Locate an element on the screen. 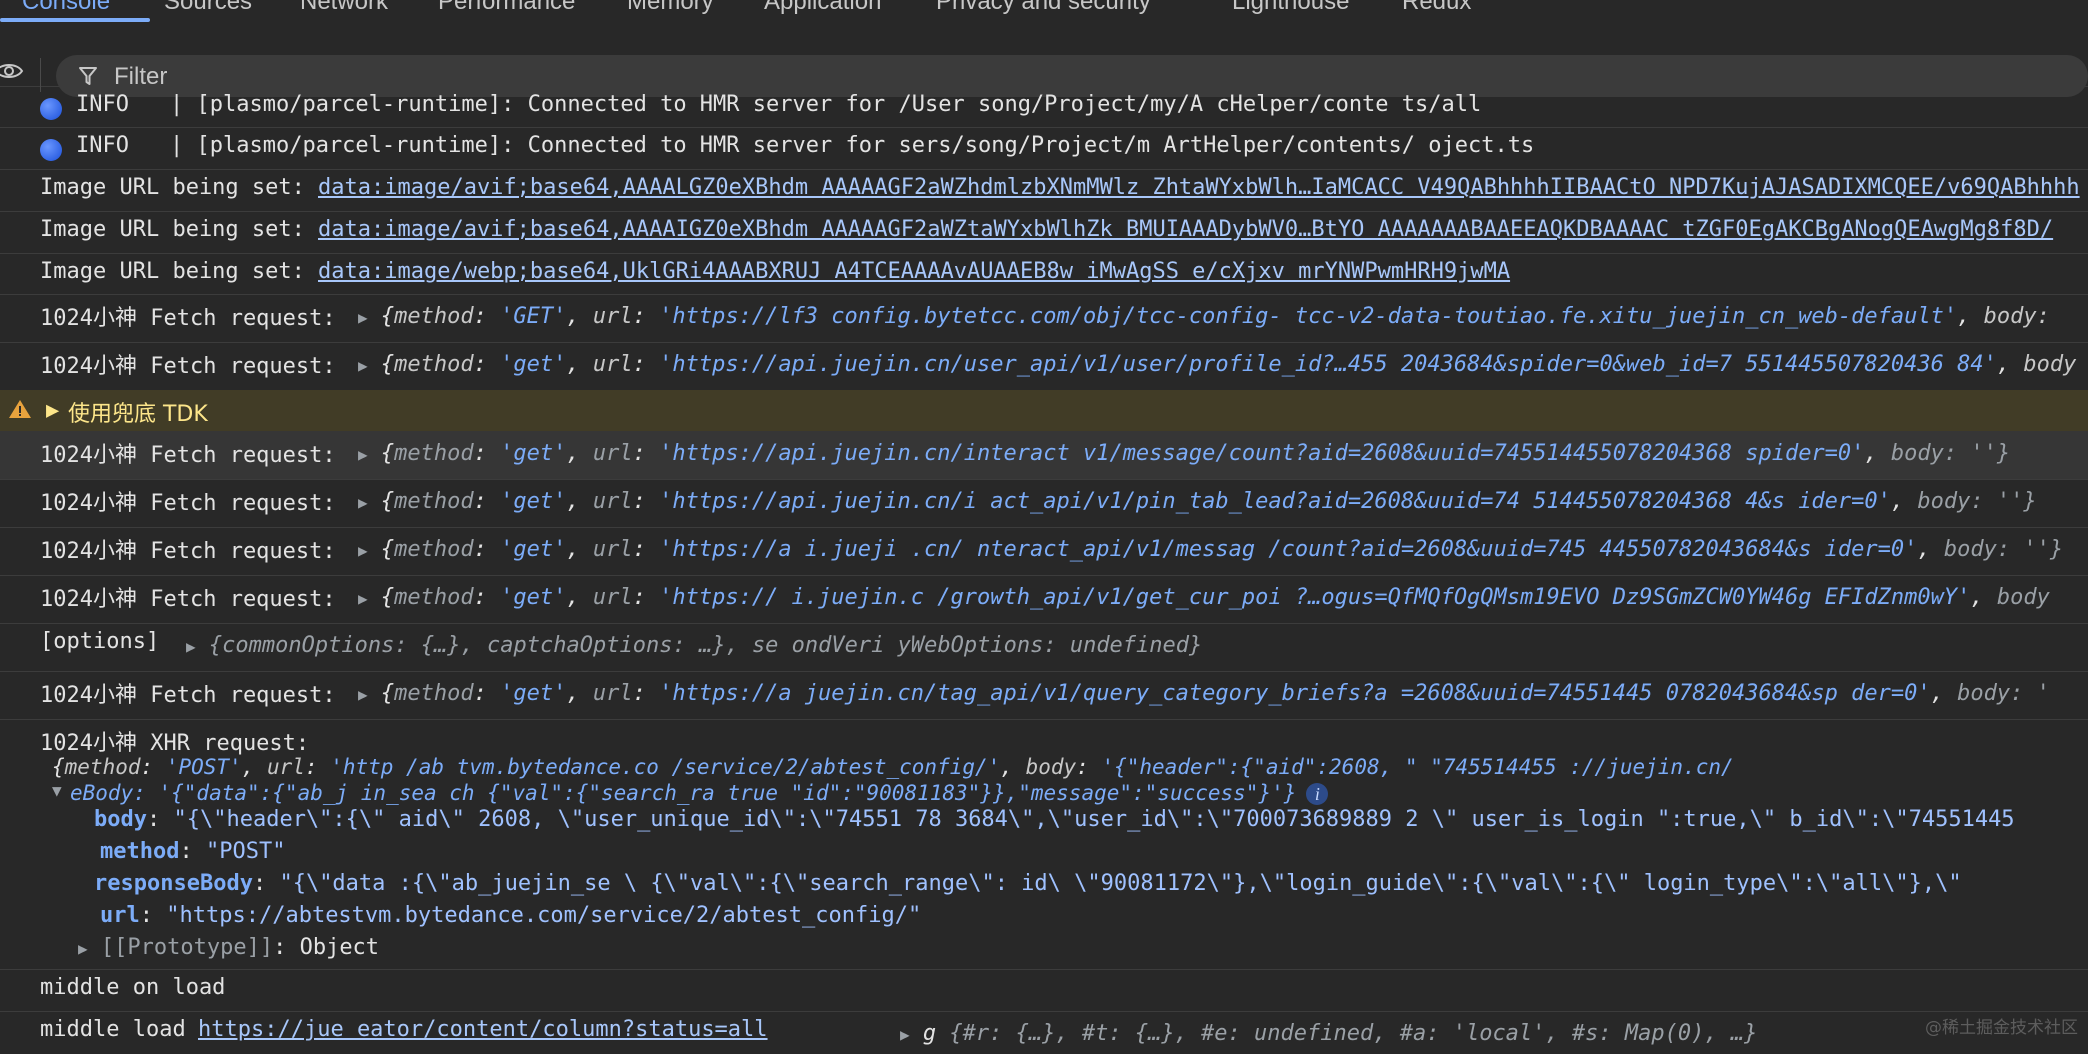  tab-application: Application is located at coordinates (822, 8).